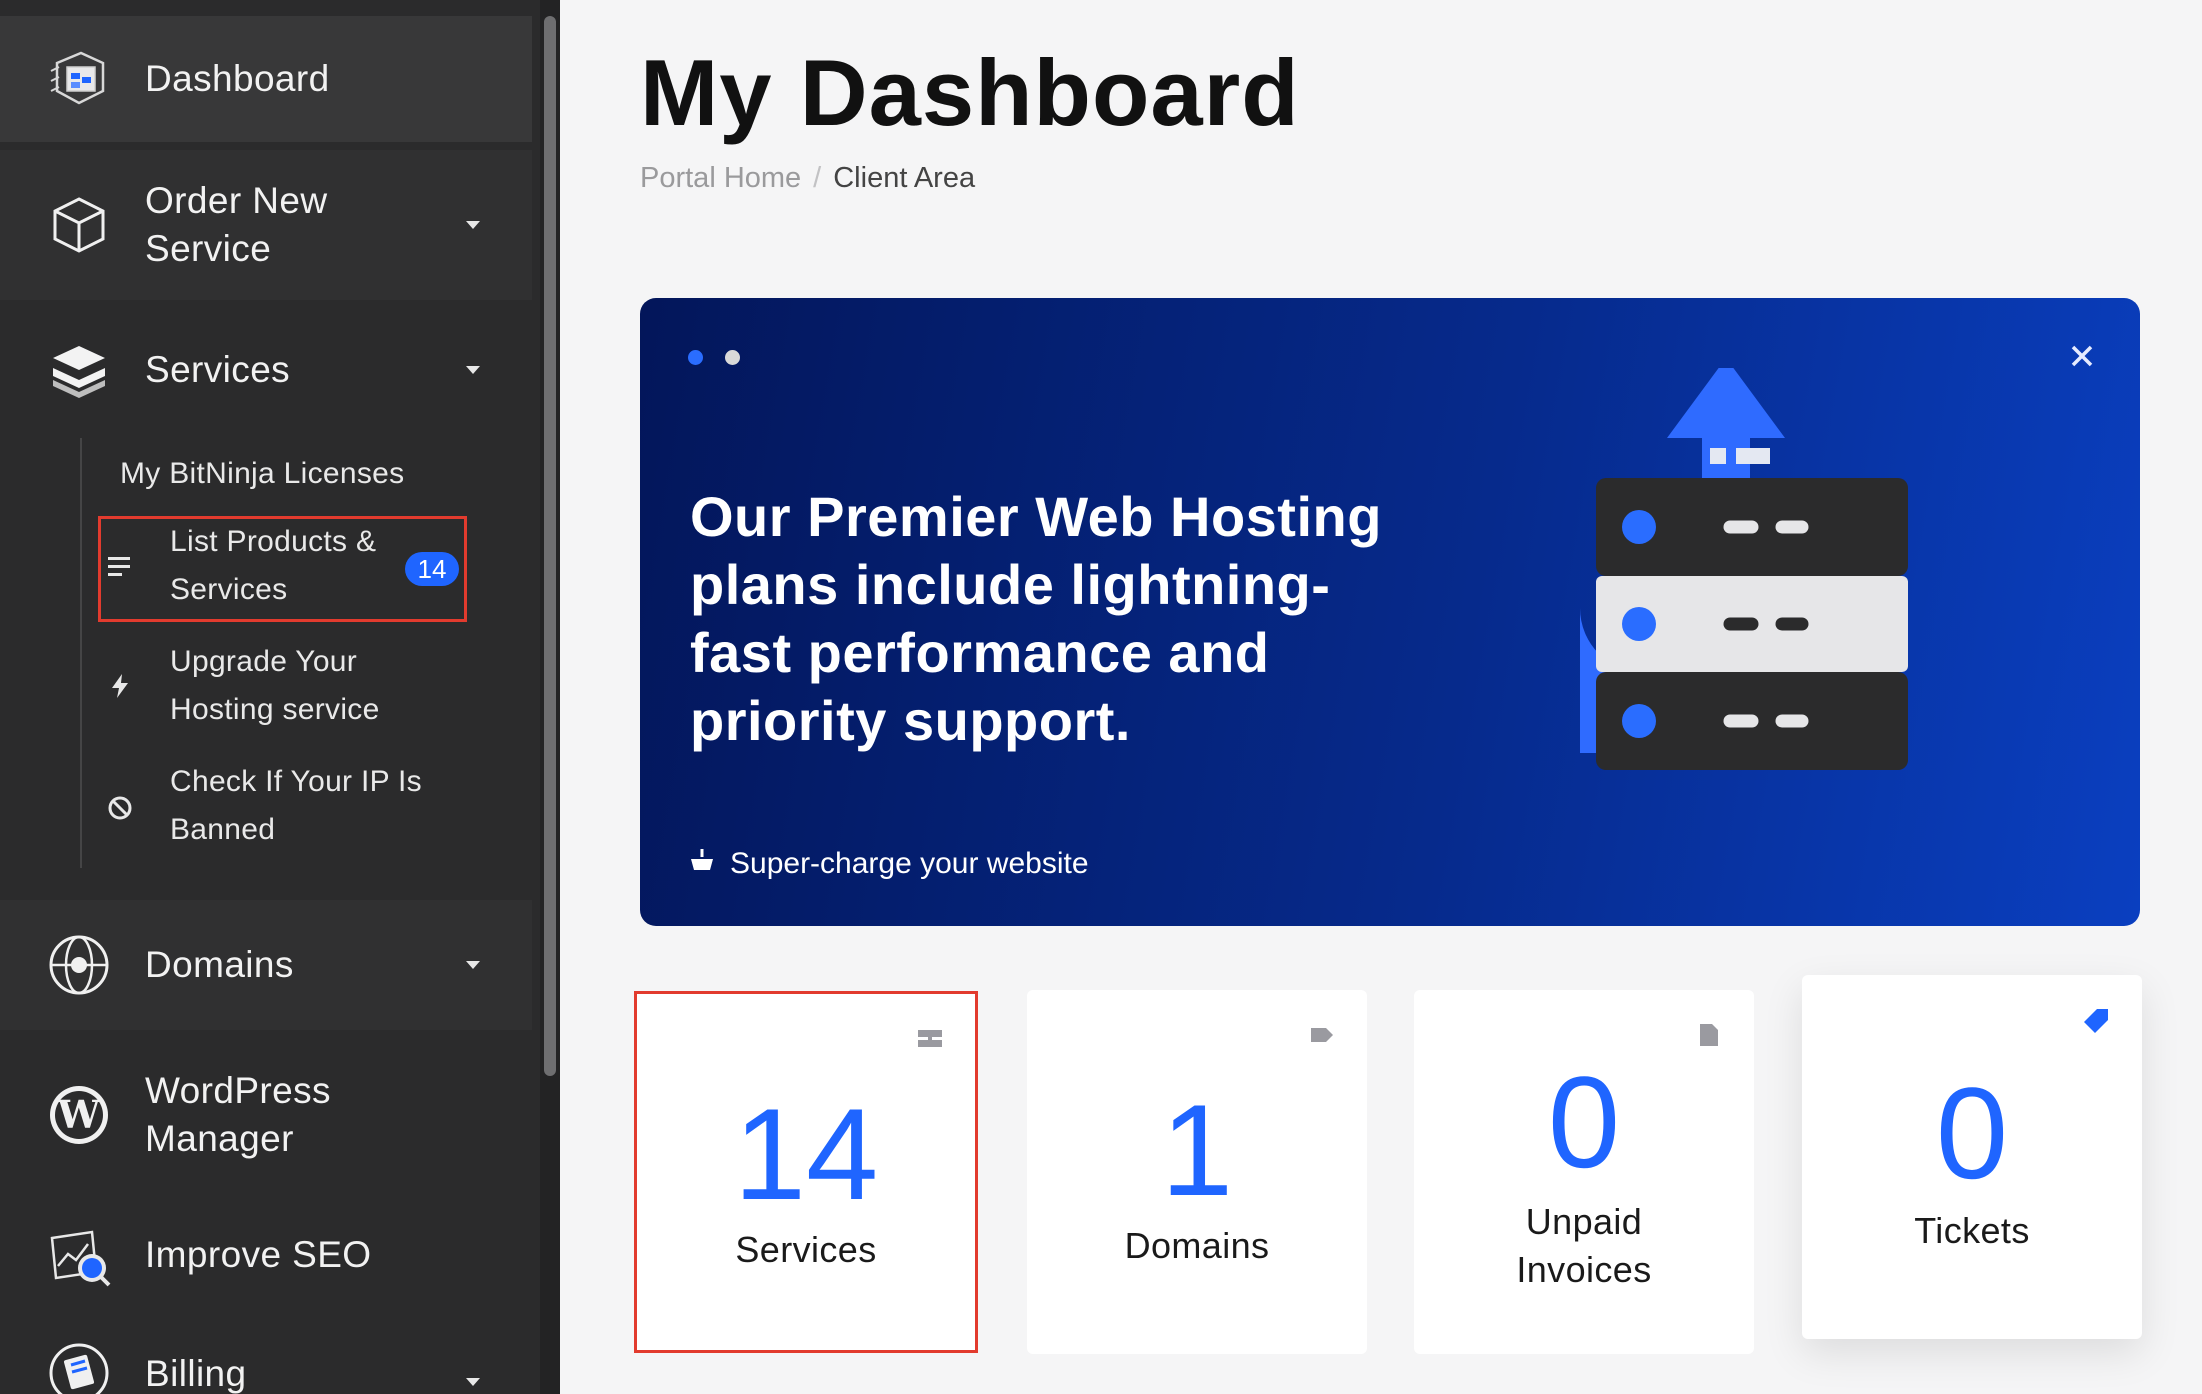 The width and height of the screenshot is (2202, 1394). I want to click on billing-icon, so click(79, 1367).